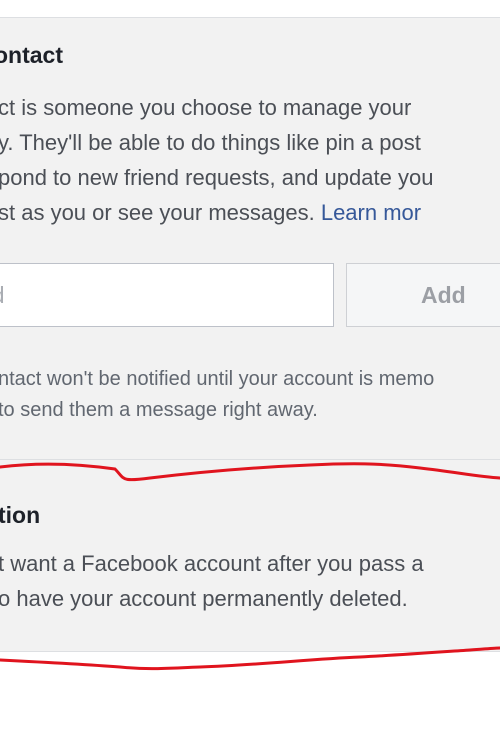 The width and height of the screenshot is (500, 750). What do you see at coordinates (206, 107) in the screenshot?
I see `description-line: ct is someone you choose to manage your` at bounding box center [206, 107].